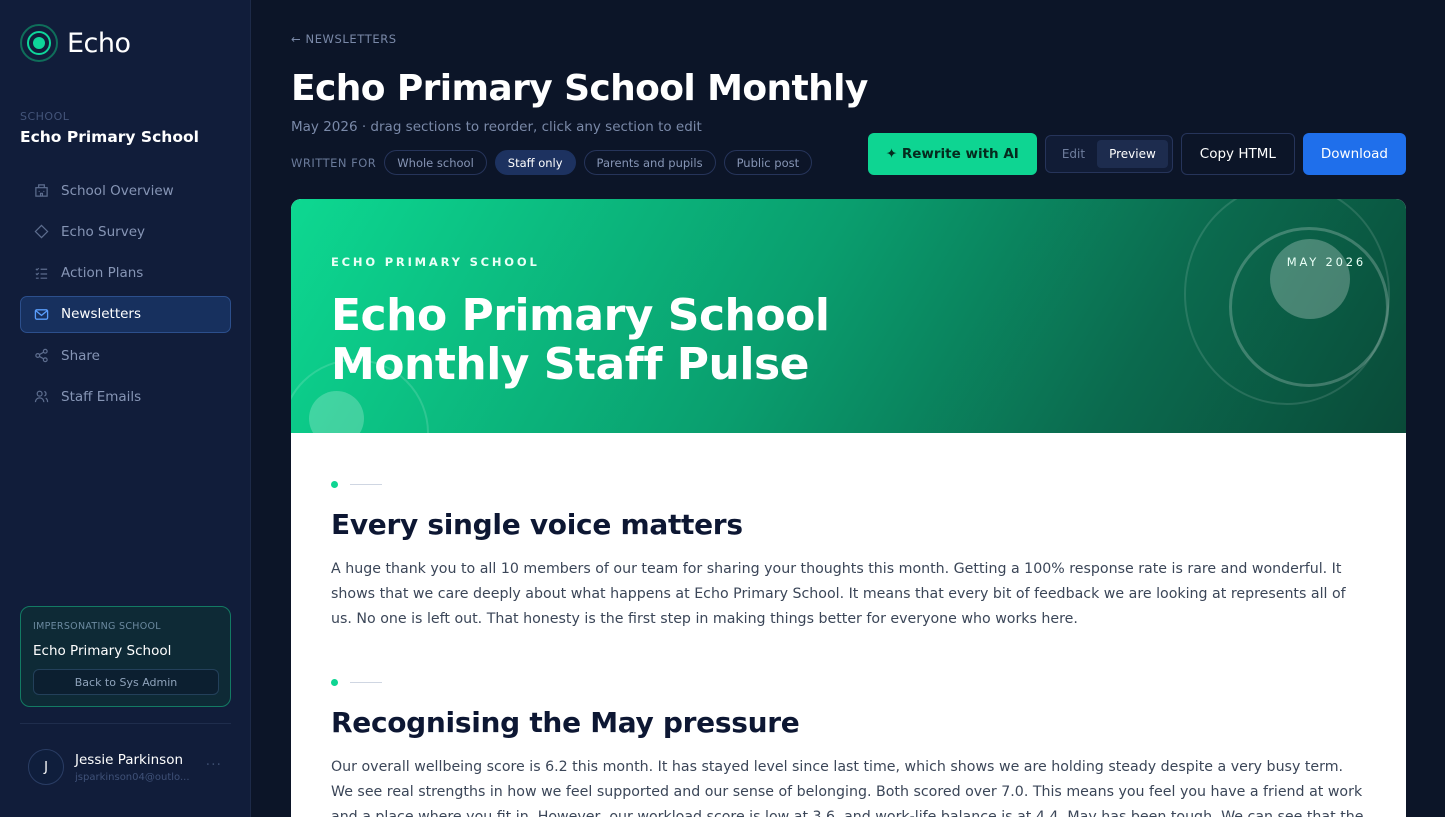  Describe the element at coordinates (1237, 154) in the screenshot. I see `copy-html-button: Copy HTML` at that location.